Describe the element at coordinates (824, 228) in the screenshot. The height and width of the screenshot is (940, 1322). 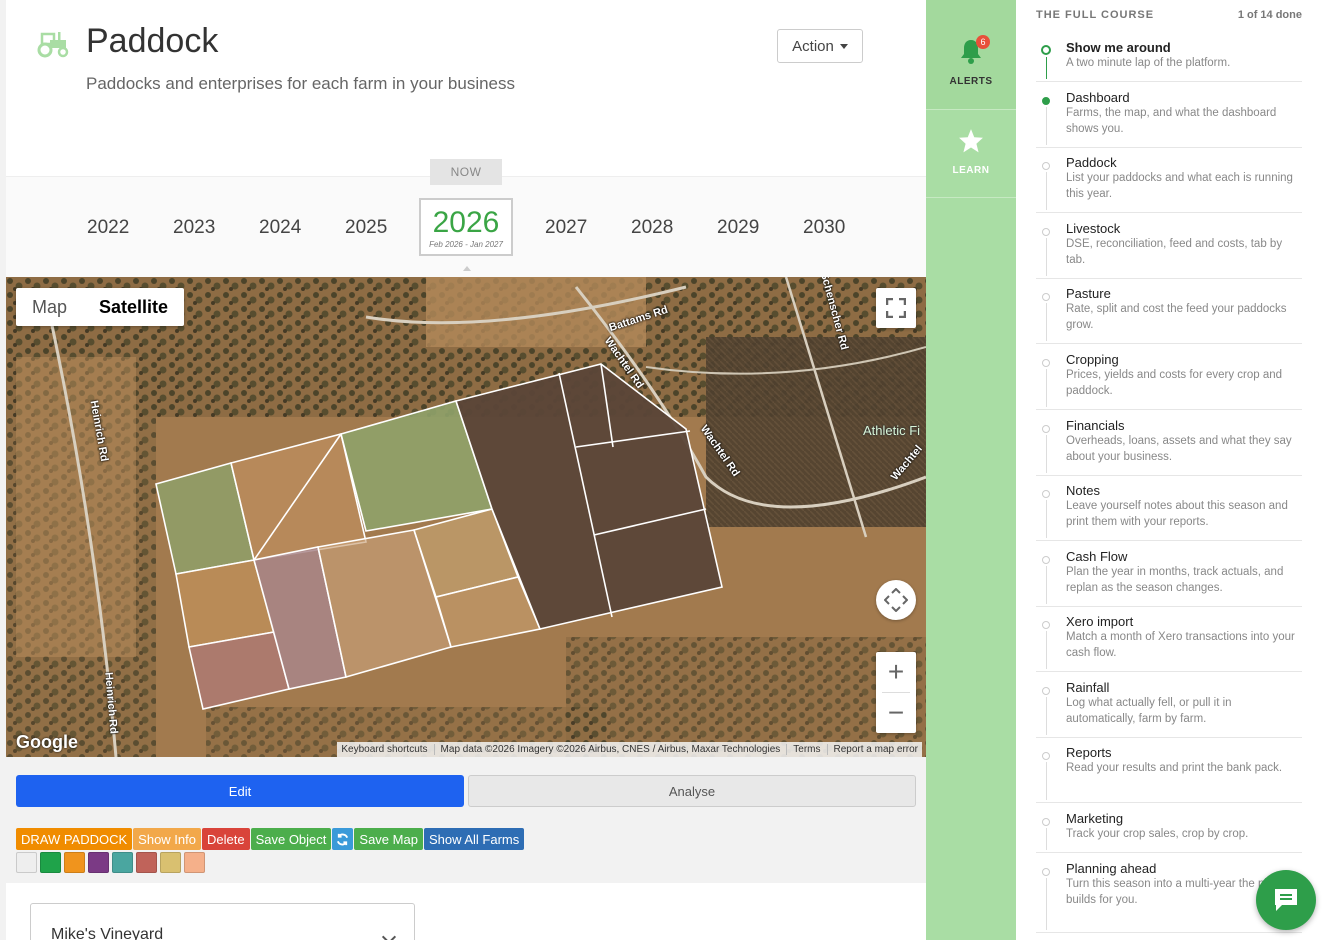
I see `year-2030: 2030` at that location.